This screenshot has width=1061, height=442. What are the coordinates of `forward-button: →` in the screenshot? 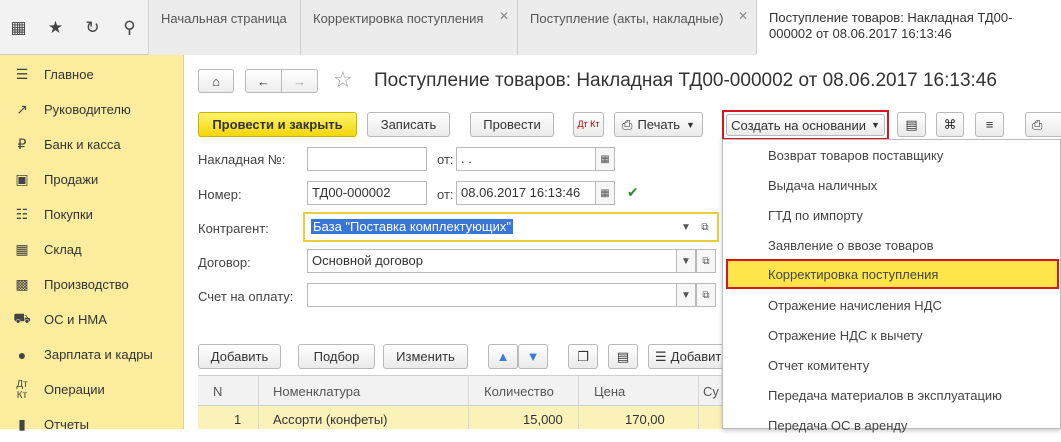 It's located at (299, 81).